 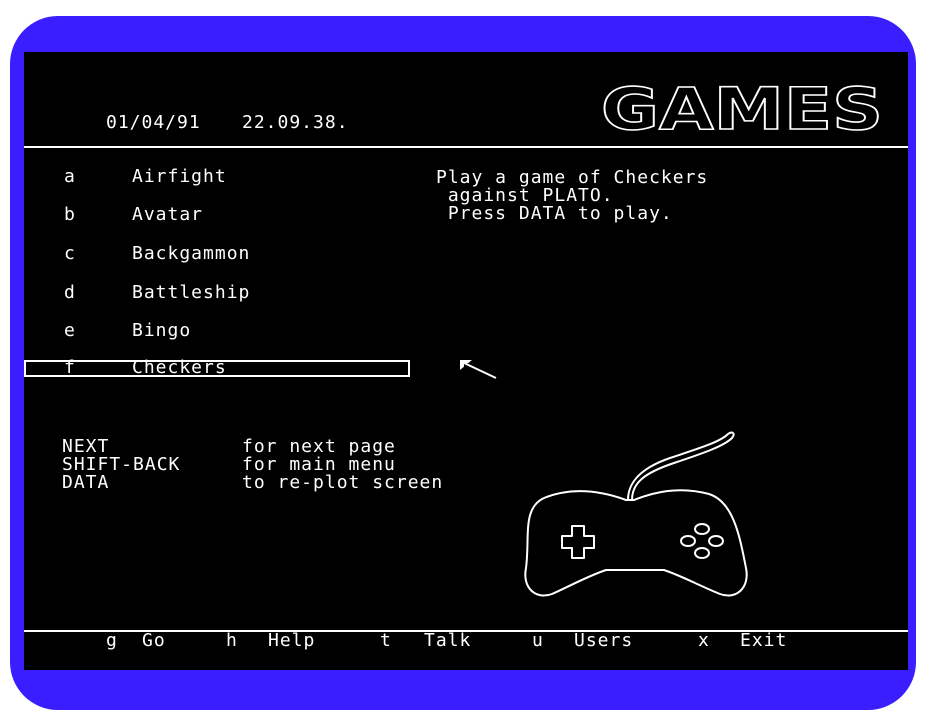 I want to click on menu-item-key: e, so click(x=70, y=330).